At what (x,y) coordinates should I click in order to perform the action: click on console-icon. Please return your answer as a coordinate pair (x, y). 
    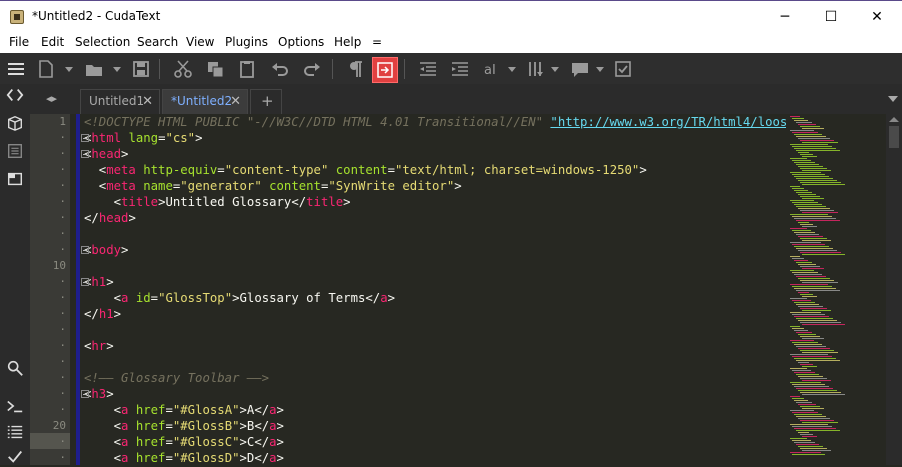
    Looking at the image, I should click on (15, 406).